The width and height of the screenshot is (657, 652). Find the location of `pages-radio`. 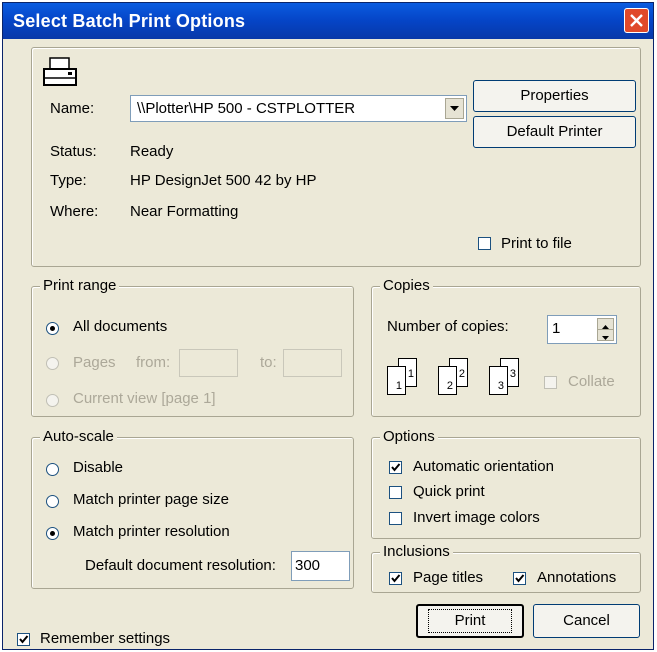

pages-radio is located at coordinates (52, 363).